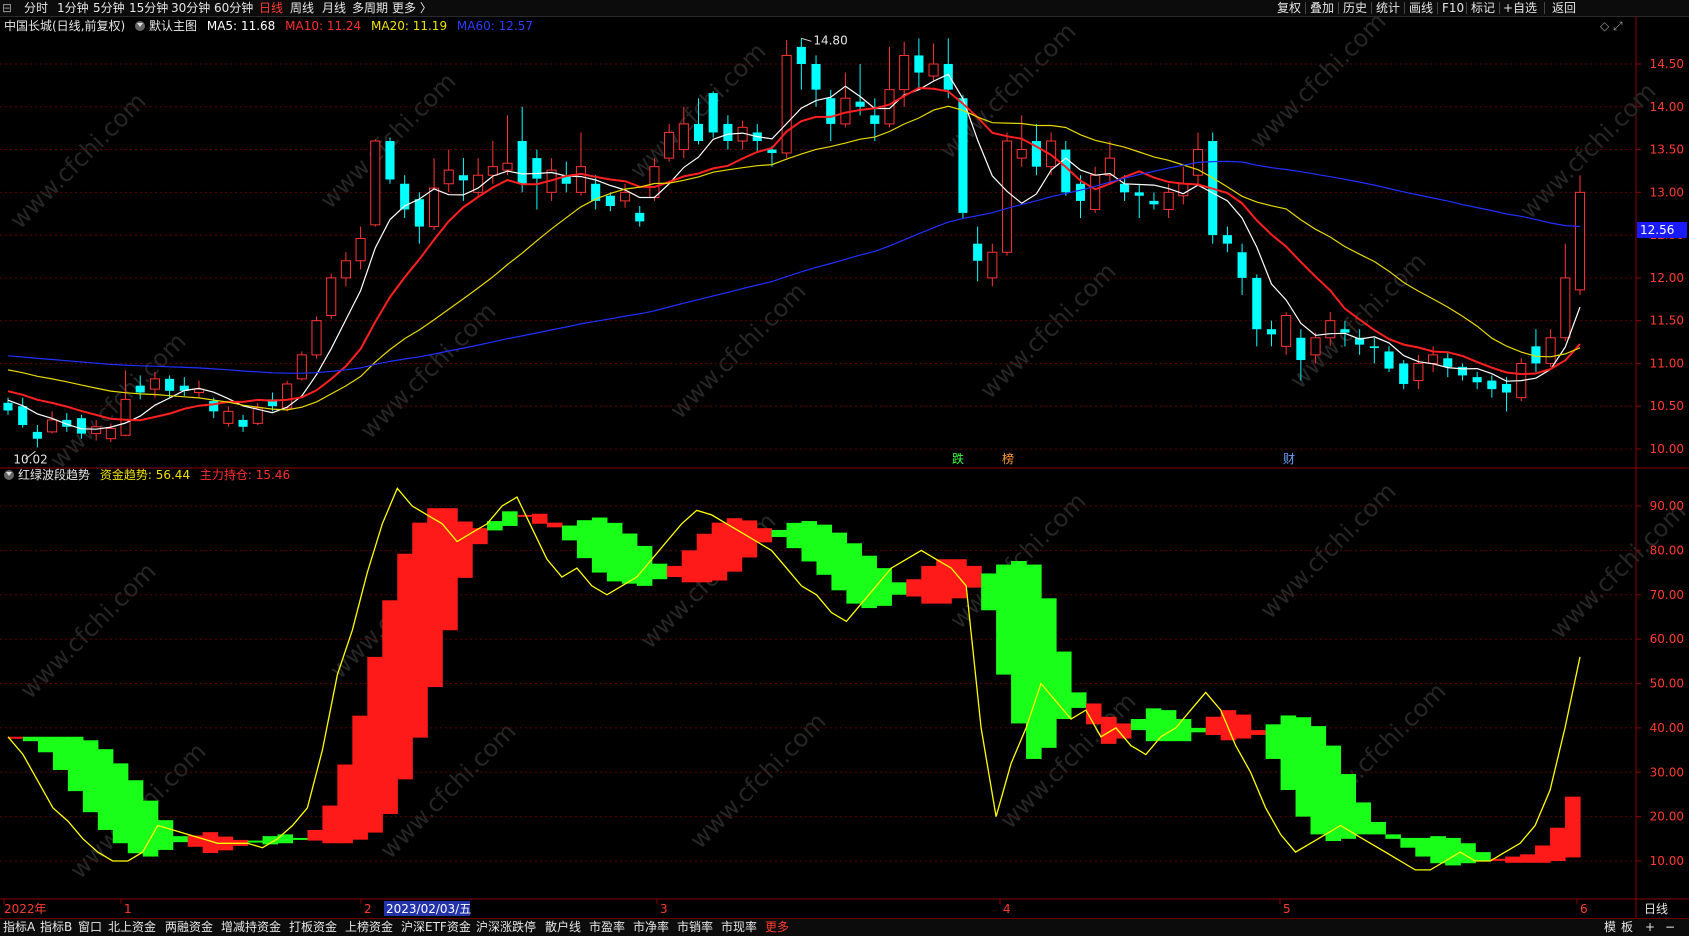 The height and width of the screenshot is (936, 1689). What do you see at coordinates (1667, 321) in the screenshot?
I see `price-tick-label: 11.50` at bounding box center [1667, 321].